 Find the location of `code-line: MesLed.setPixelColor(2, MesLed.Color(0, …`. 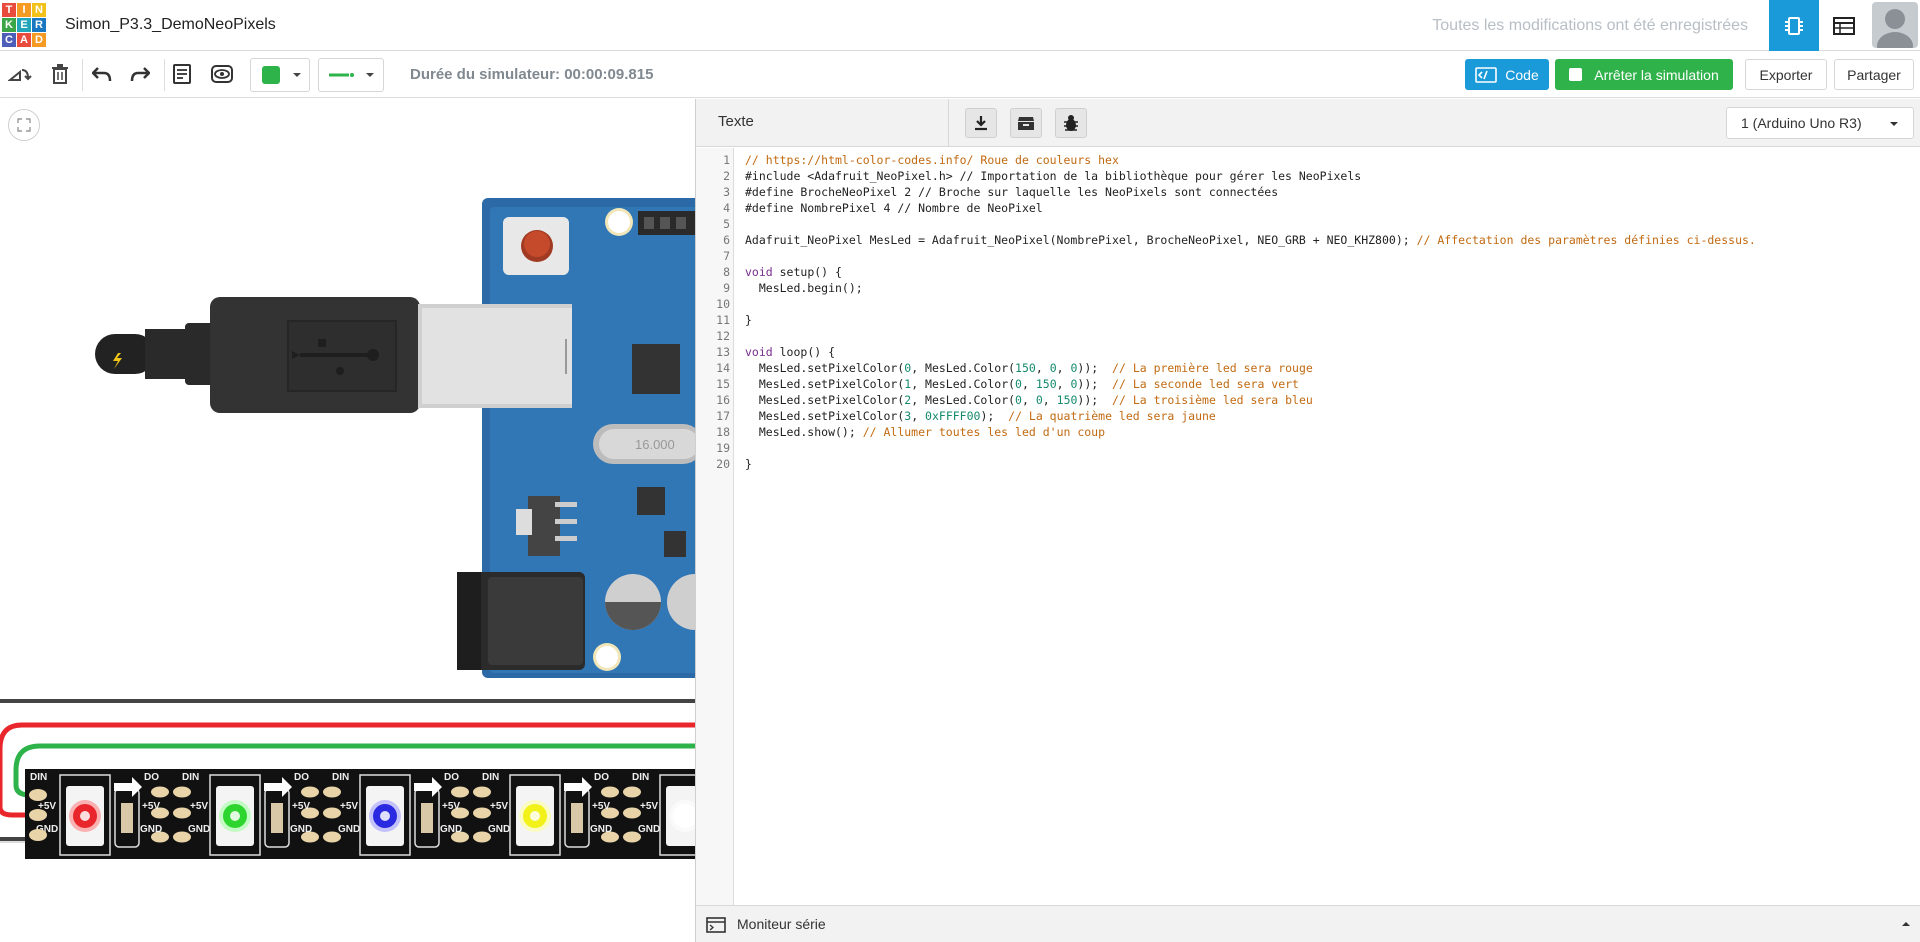

code-line: MesLed.setPixelColor(2, MesLed.Color(0, … is located at coordinates (1250, 400).